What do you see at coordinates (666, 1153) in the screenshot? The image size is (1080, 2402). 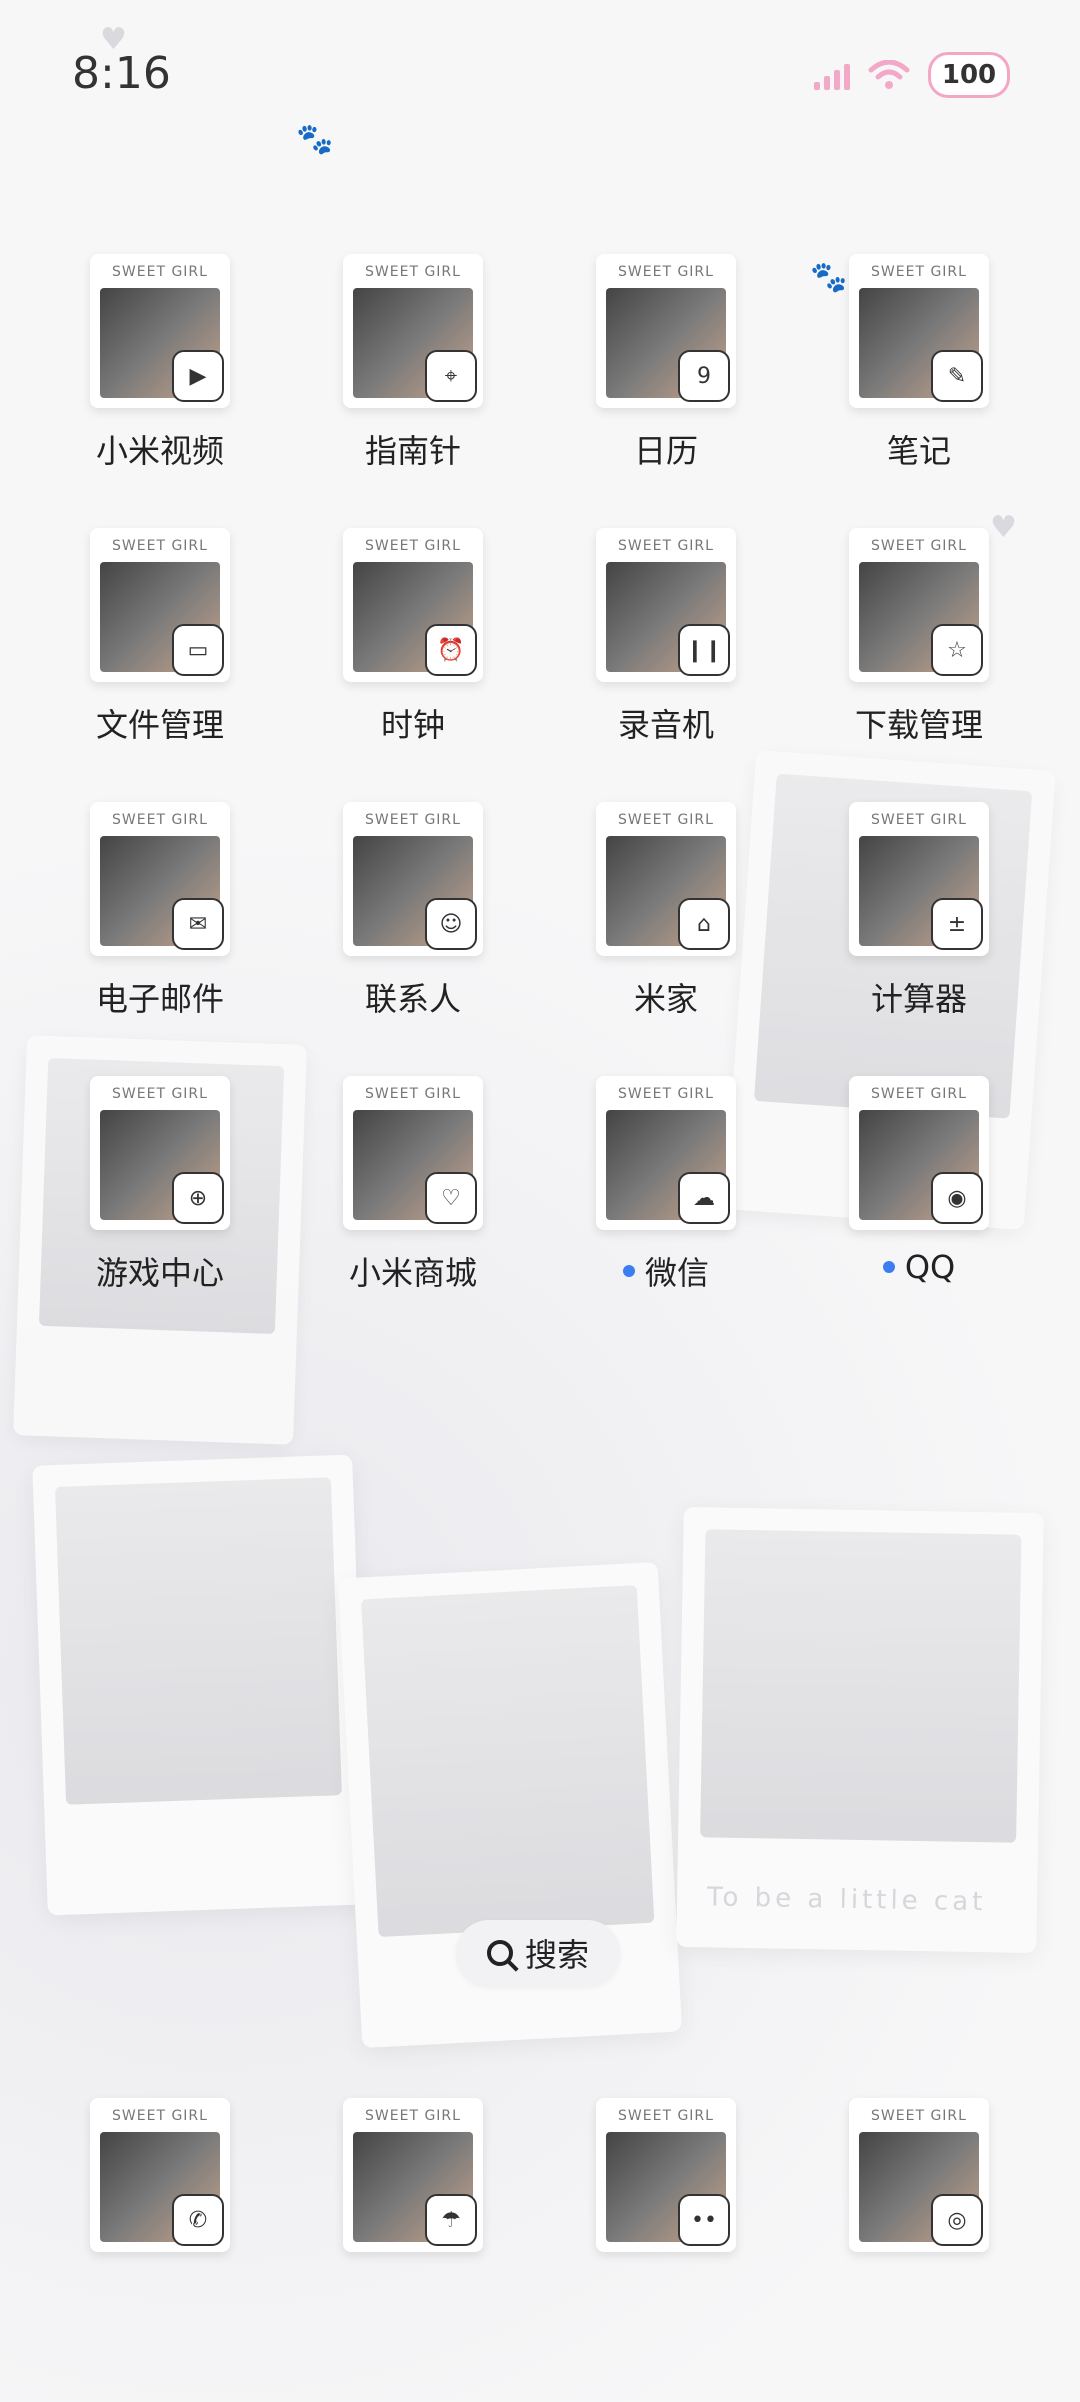 I see `app-icon: SWEET GIRL ☁` at bounding box center [666, 1153].